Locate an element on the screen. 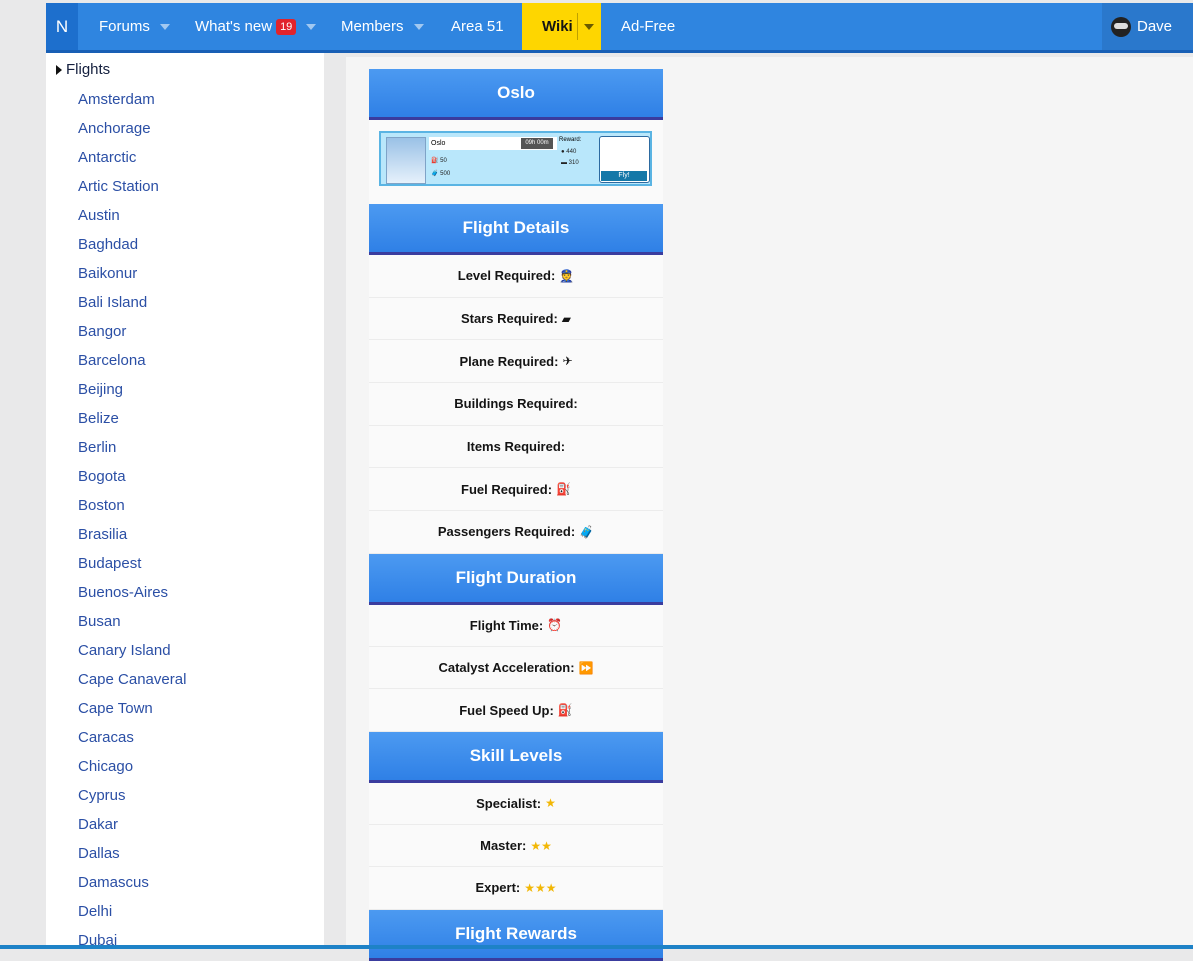 This screenshot has height=961, width=1193. star-icon: ★★★ is located at coordinates (540, 887).